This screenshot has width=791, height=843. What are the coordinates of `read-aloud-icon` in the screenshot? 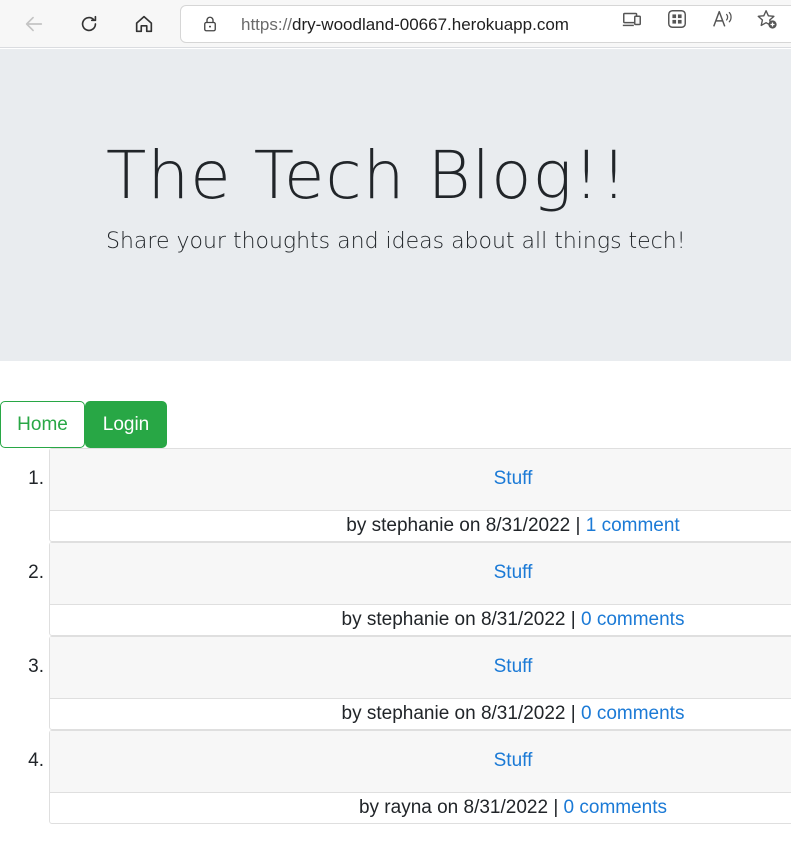 It's located at (722, 19).